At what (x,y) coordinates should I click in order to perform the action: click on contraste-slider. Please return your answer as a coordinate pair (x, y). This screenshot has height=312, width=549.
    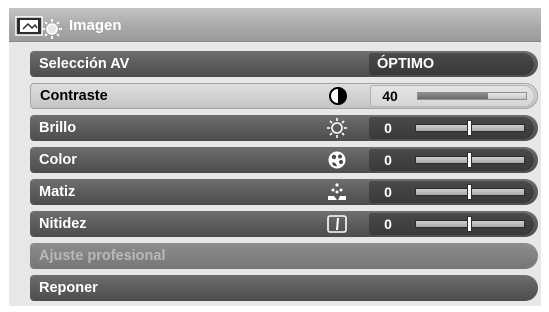
    Looking at the image, I should click on (472, 96).